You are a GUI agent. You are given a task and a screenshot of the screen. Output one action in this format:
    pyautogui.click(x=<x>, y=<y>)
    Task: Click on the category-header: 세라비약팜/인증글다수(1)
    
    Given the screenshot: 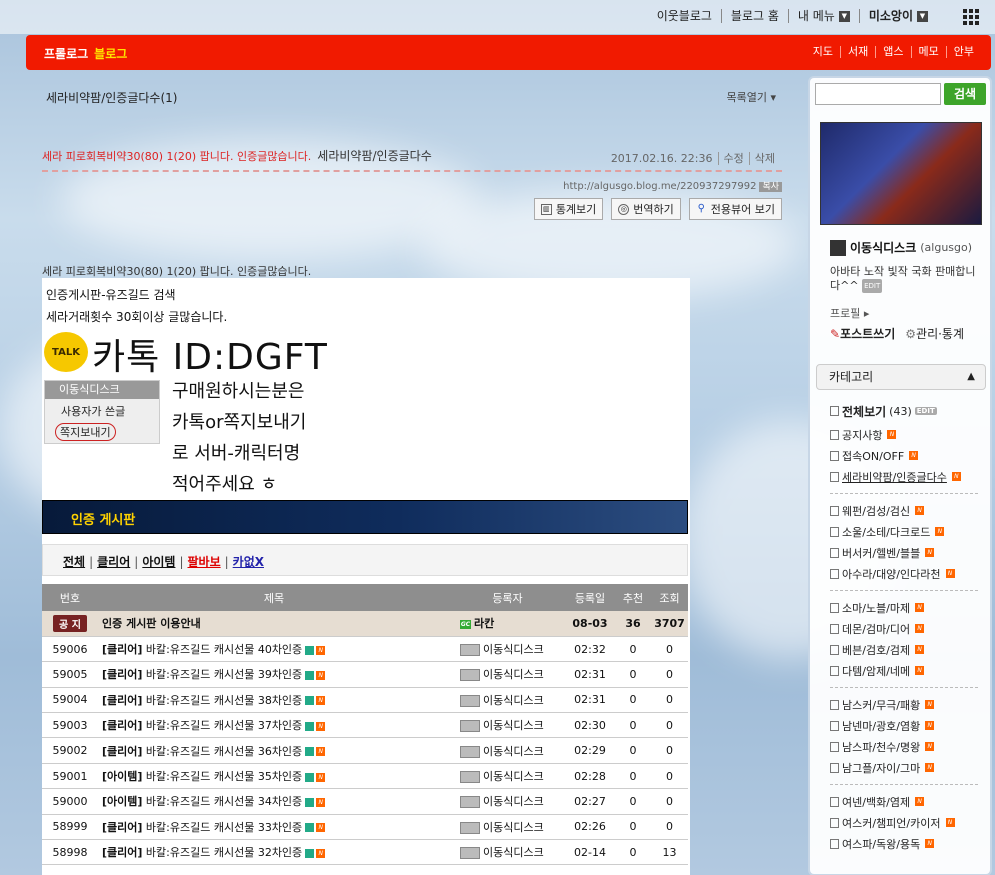 What is the action you would take?
    pyautogui.click(x=112, y=98)
    